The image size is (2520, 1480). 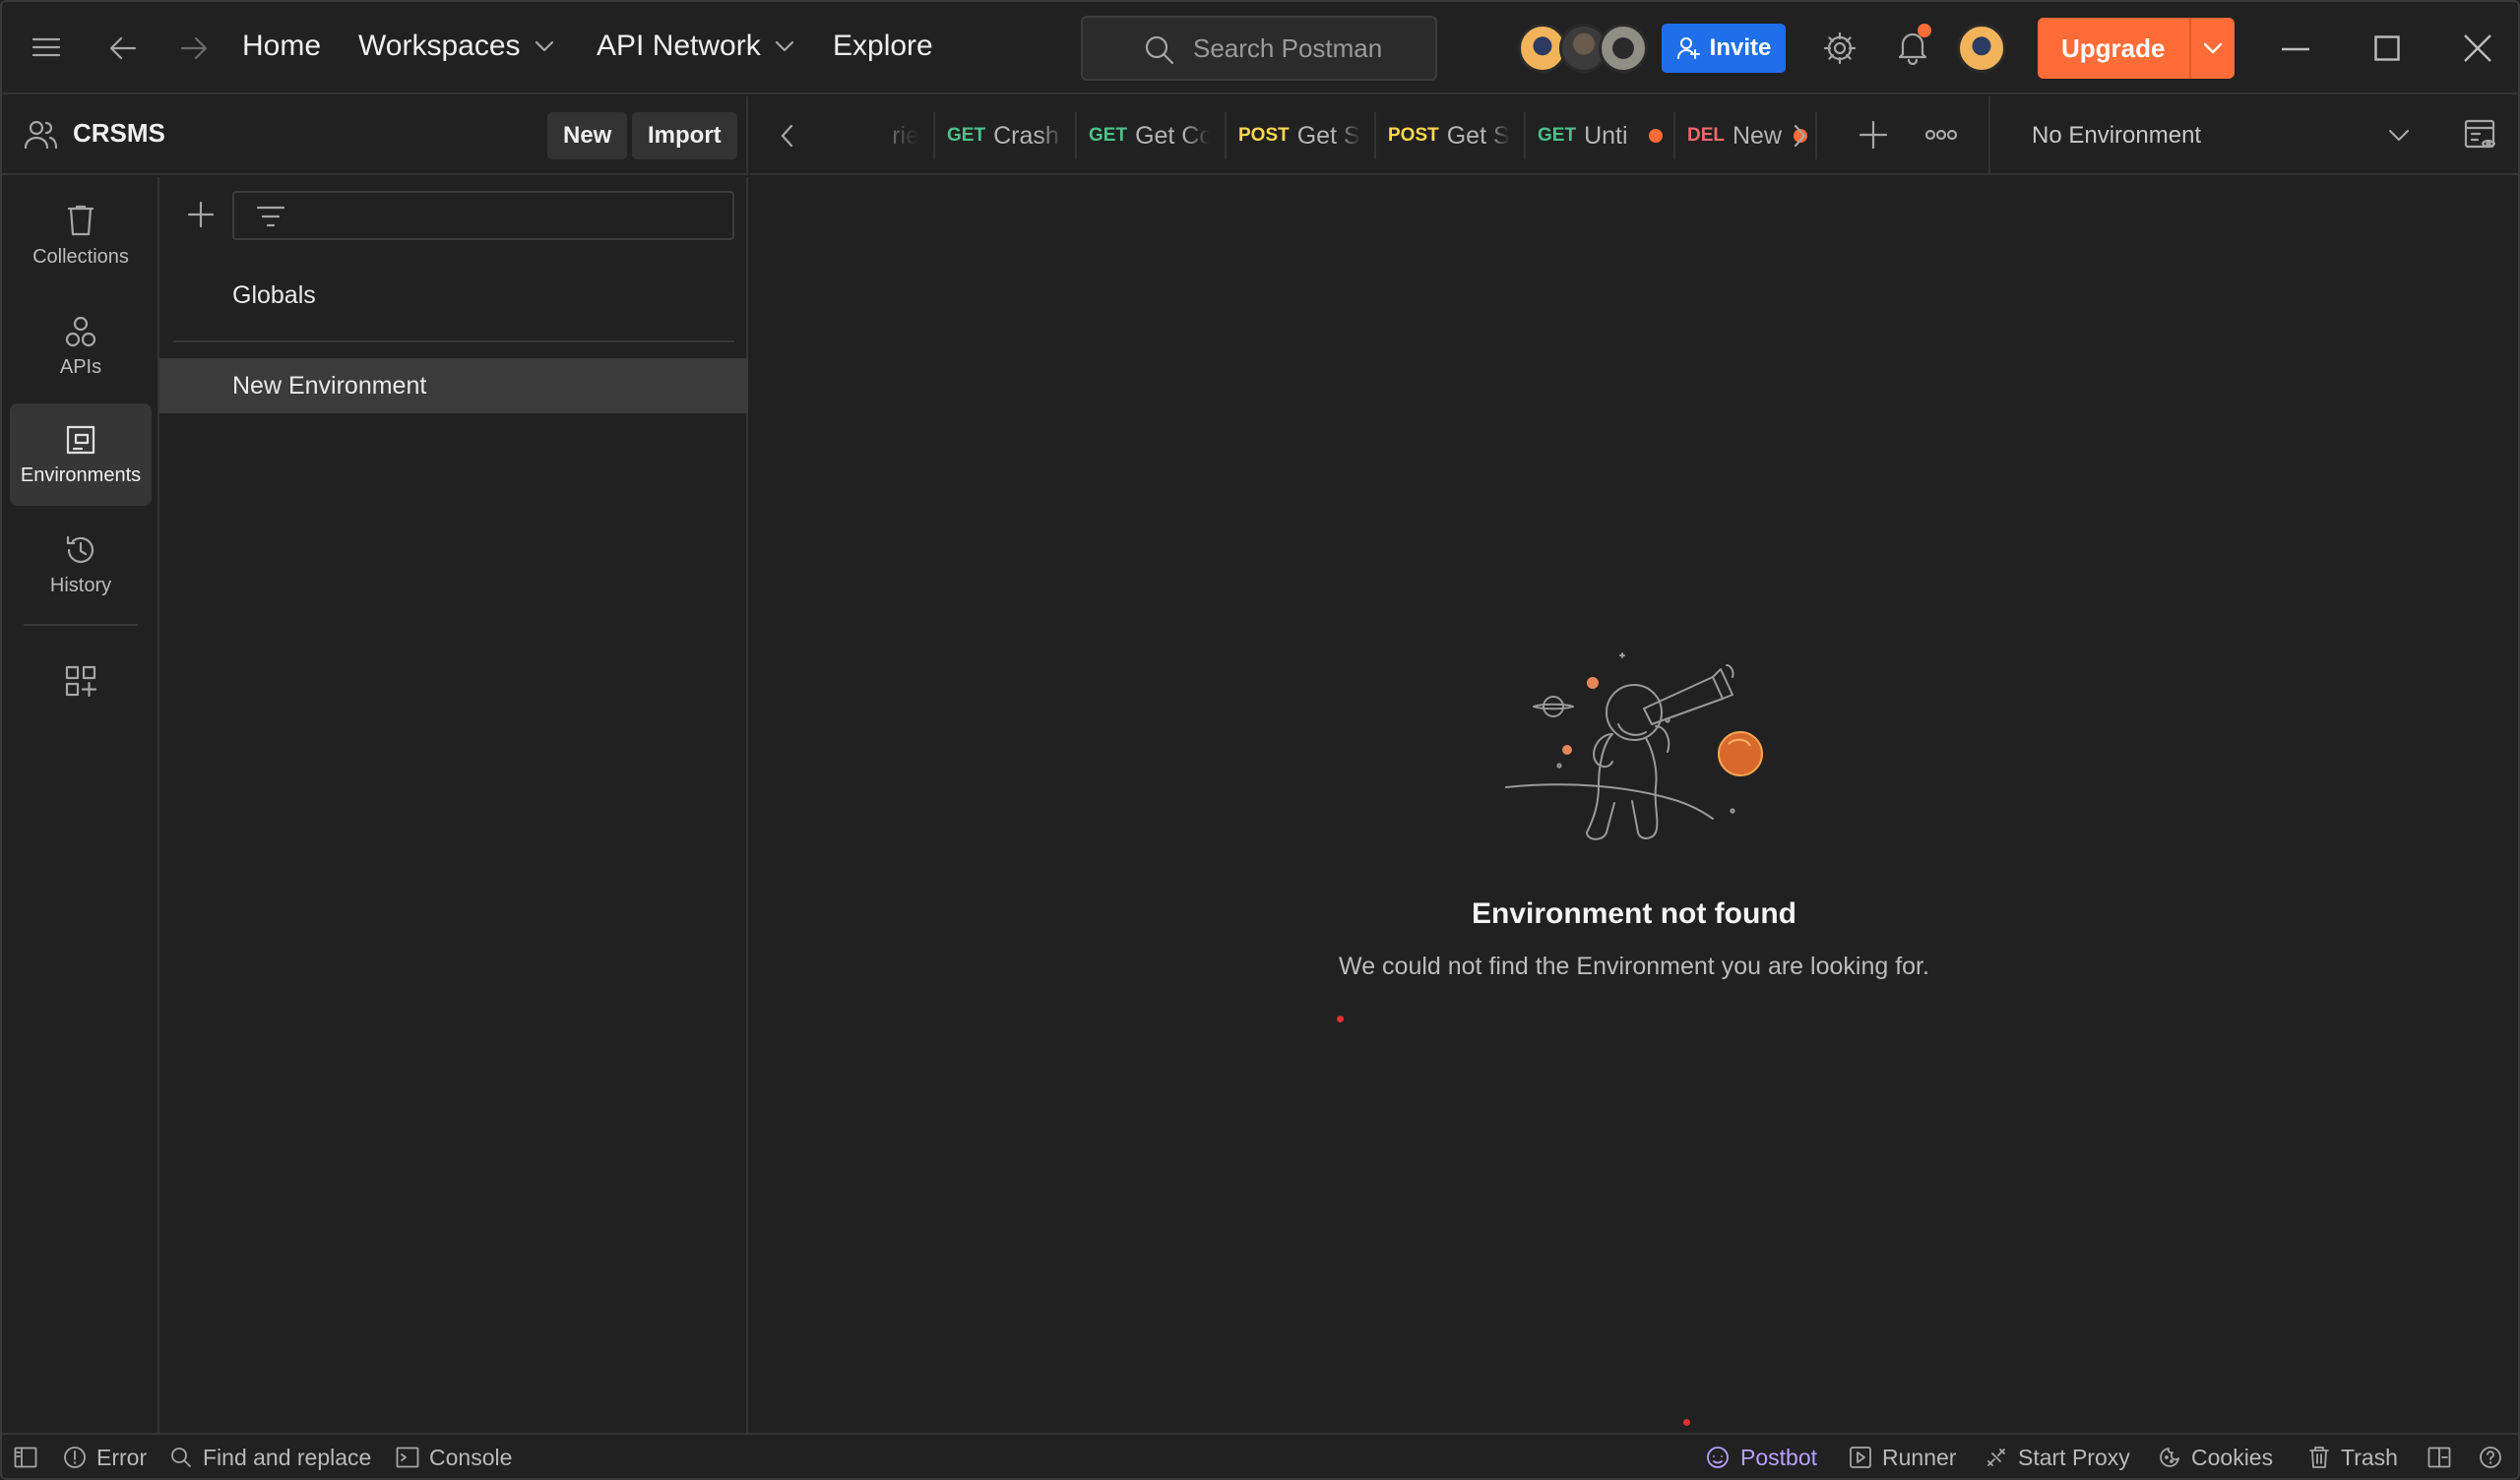 I want to click on upgrade-label: Upgrade, so click(x=2113, y=48).